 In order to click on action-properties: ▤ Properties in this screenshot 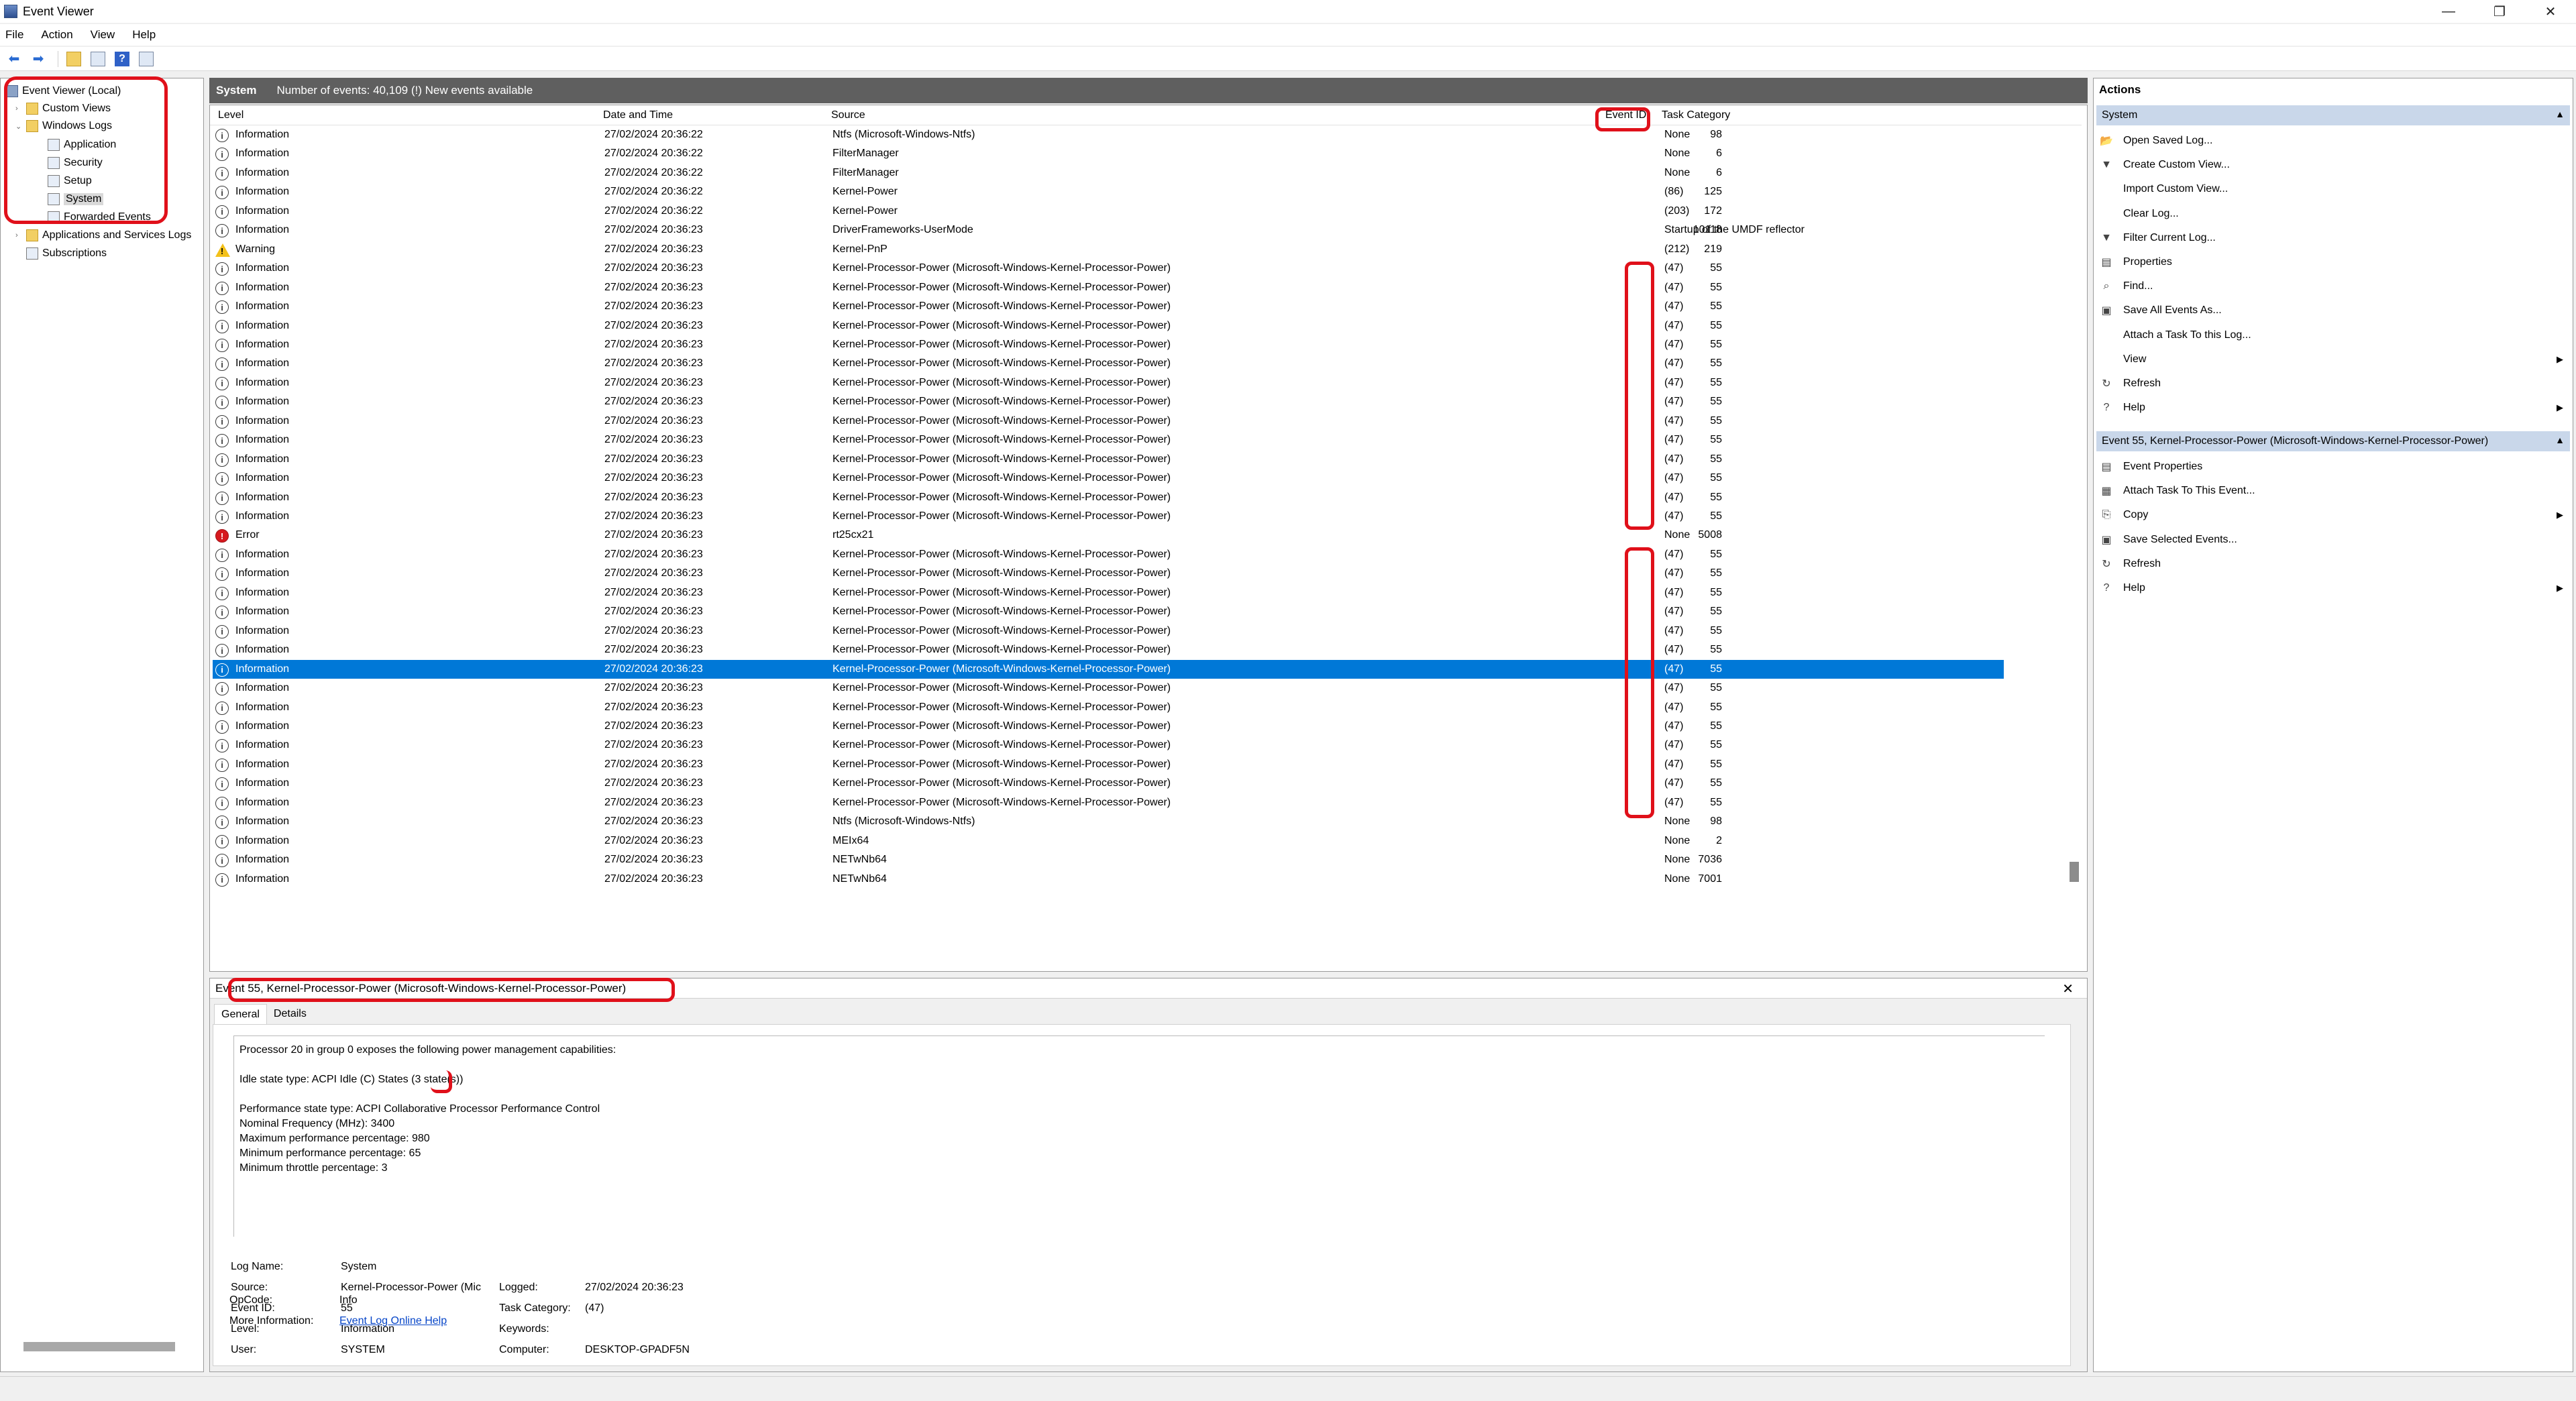, I will do `click(2334, 262)`.